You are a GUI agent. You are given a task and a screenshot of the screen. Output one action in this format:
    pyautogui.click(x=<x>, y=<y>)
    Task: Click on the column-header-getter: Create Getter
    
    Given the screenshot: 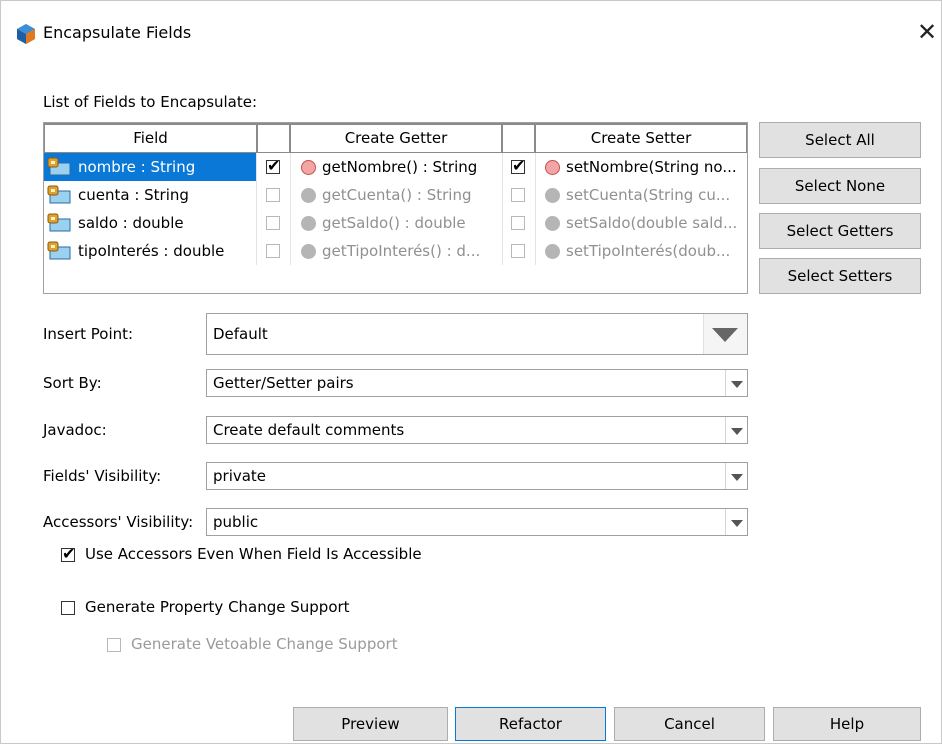 What is the action you would take?
    pyautogui.click(x=396, y=138)
    